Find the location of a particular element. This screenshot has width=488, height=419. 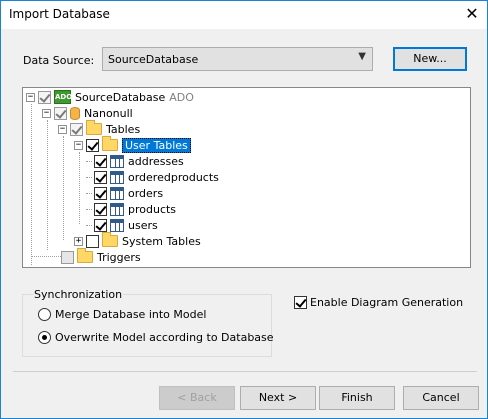

system-tables-checkbox is located at coordinates (92, 241).